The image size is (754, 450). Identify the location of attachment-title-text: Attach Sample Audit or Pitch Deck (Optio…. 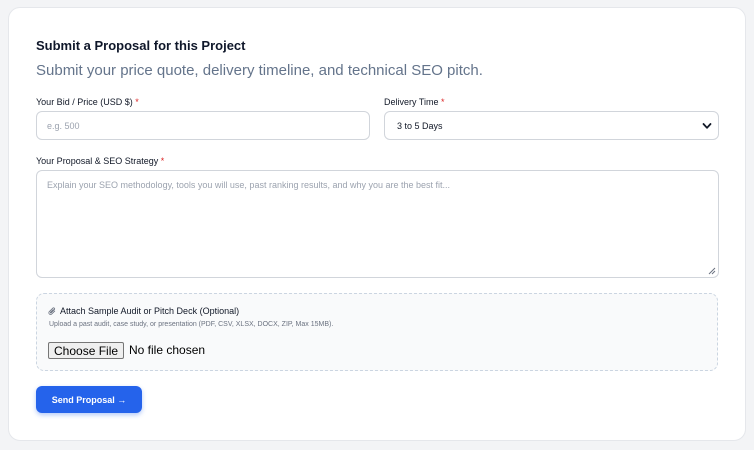
(150, 311).